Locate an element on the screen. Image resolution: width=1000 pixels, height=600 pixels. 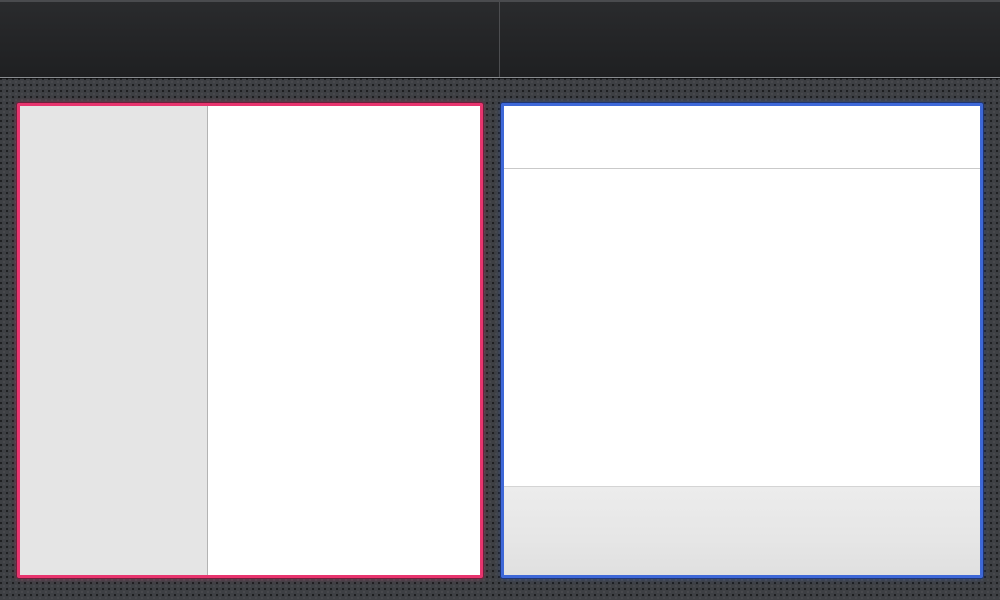
toolbar-right-section is located at coordinates (750, 39).